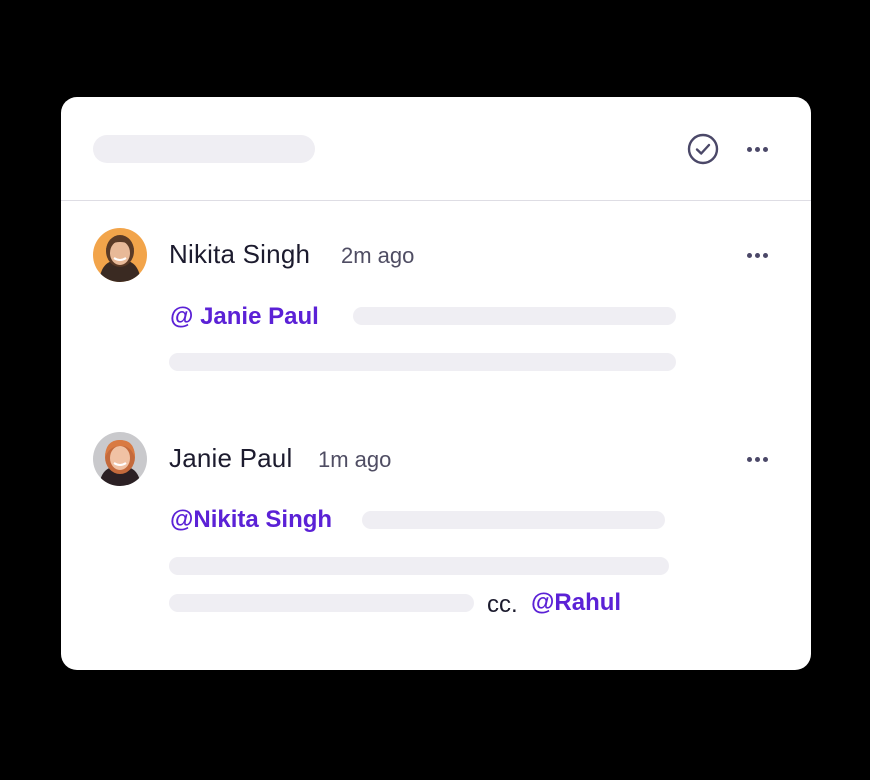  What do you see at coordinates (378, 255) in the screenshot?
I see `comment-timestamp: 2m ago` at bounding box center [378, 255].